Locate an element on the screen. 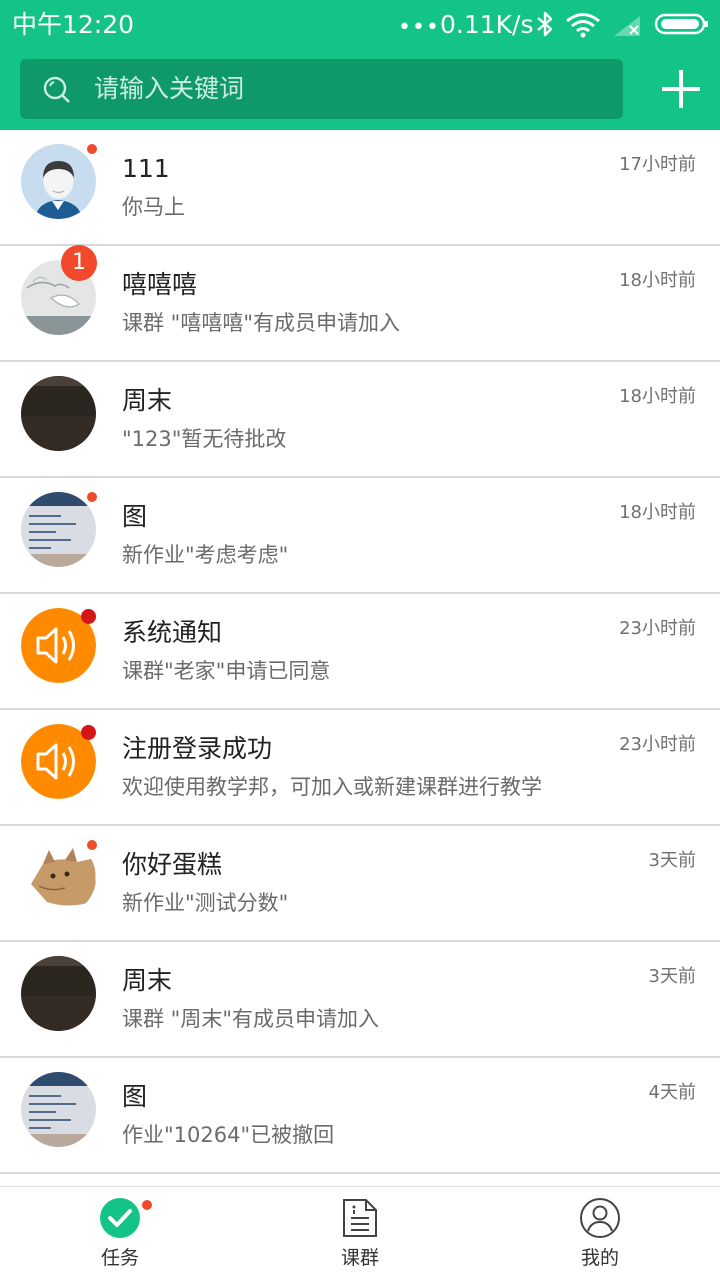  status-time: 中午12:20 is located at coordinates (73, 24).